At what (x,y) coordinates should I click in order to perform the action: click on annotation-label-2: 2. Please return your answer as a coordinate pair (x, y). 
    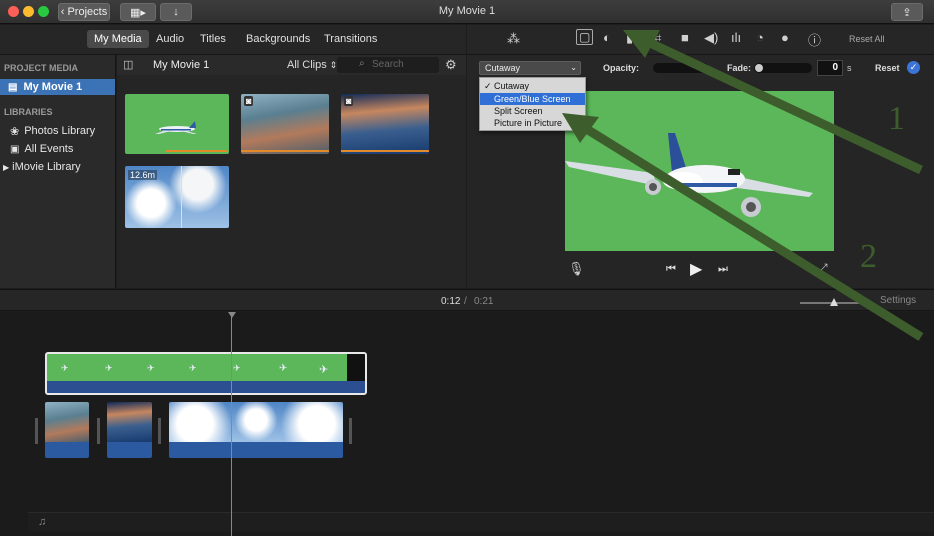
    Looking at the image, I should click on (868, 256).